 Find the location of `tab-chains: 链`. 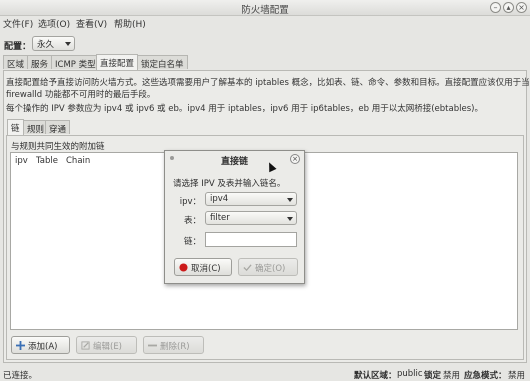

tab-chains: 链 is located at coordinates (15, 127).